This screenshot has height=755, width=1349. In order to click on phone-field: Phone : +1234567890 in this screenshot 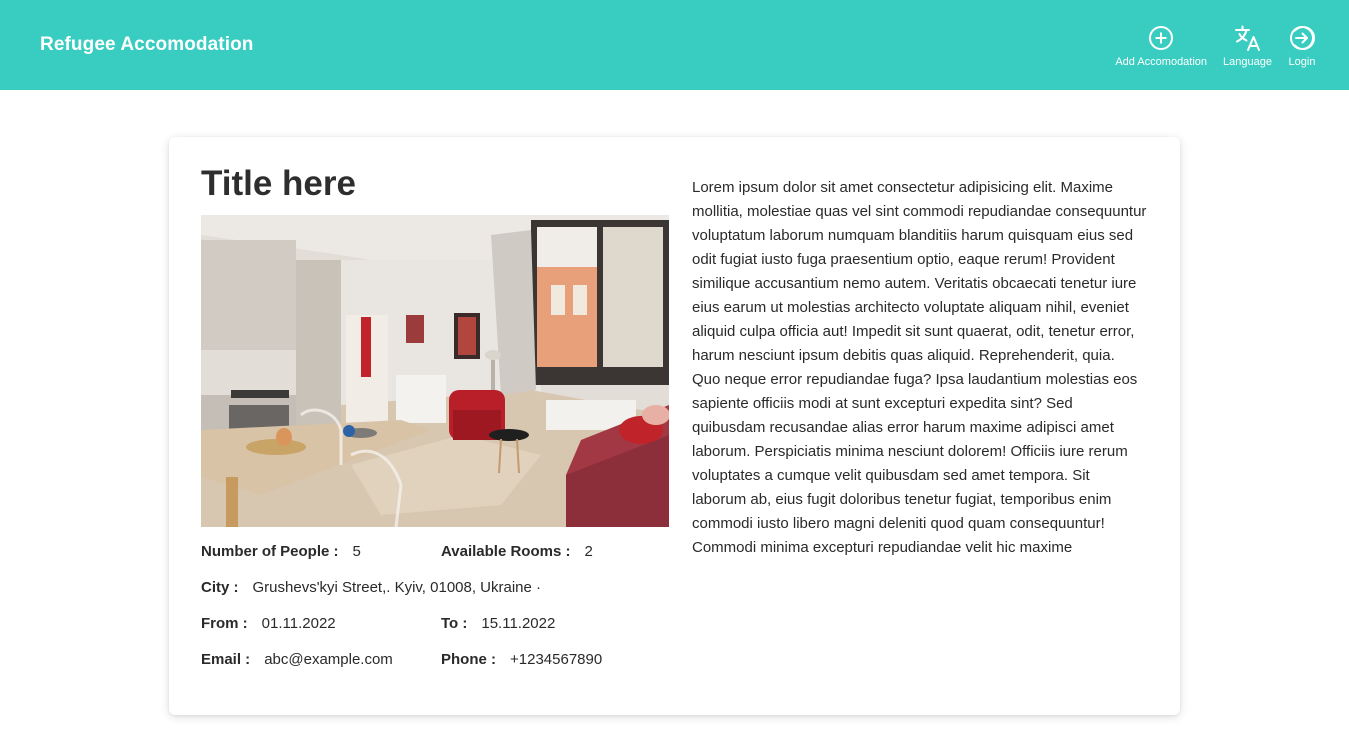, I will do `click(521, 659)`.